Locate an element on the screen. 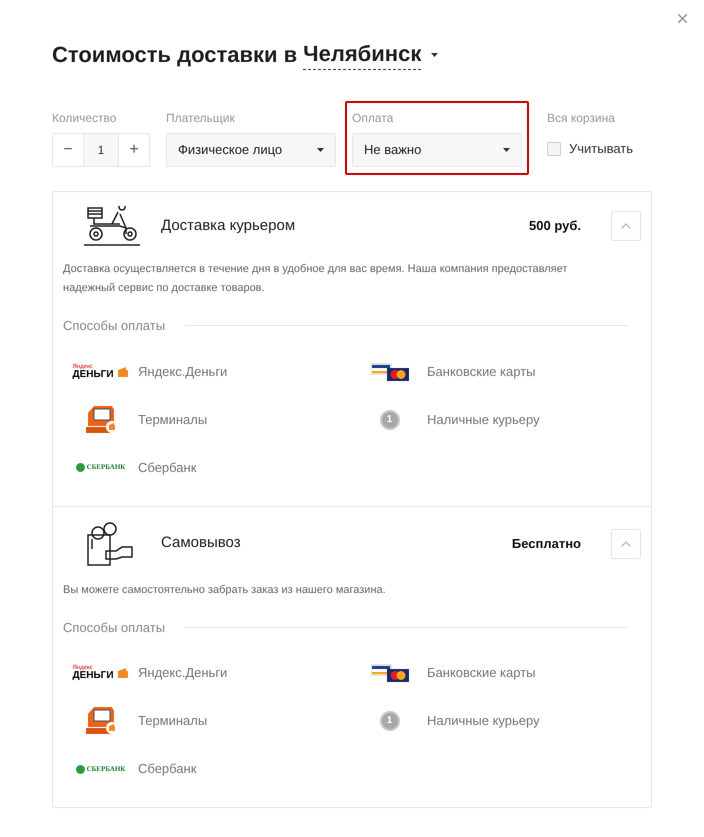 This screenshot has height=837, width=704. field-label: Вся корзина is located at coordinates (581, 118).